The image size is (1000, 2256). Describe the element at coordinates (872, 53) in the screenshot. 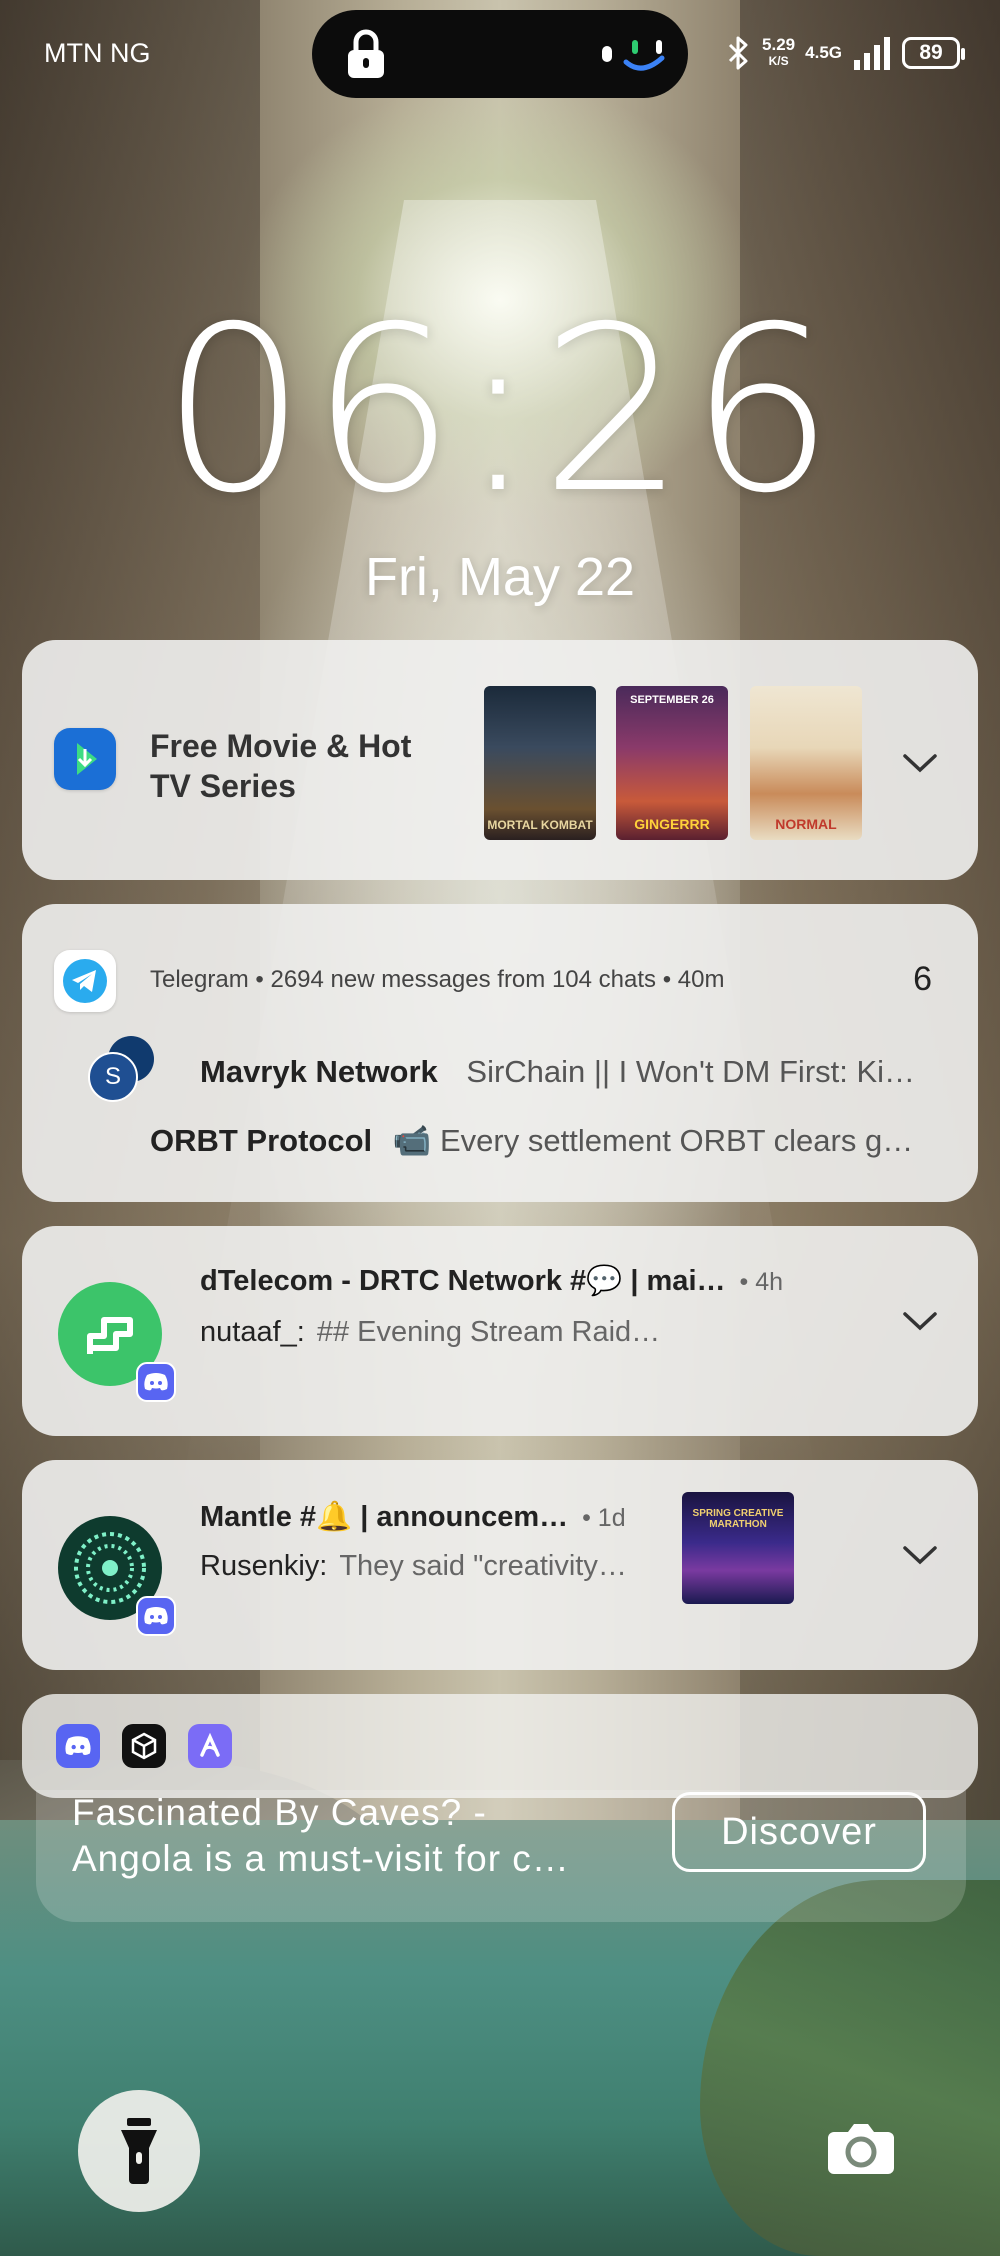

I see `signal-icon` at that location.